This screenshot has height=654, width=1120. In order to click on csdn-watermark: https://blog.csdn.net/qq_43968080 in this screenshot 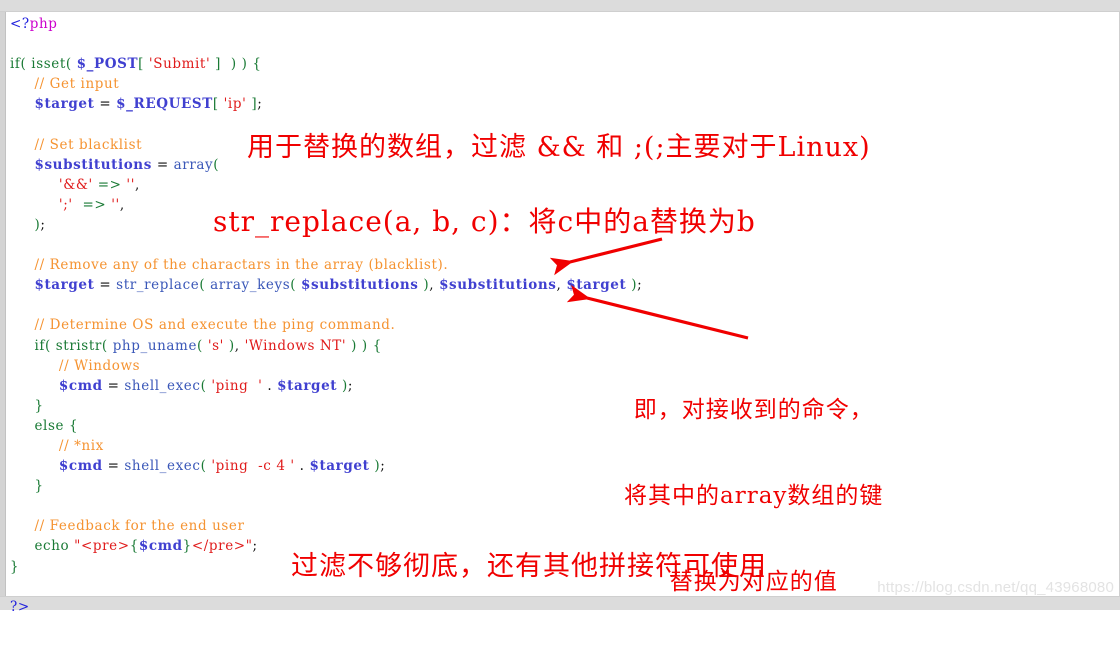, I will do `click(995, 587)`.